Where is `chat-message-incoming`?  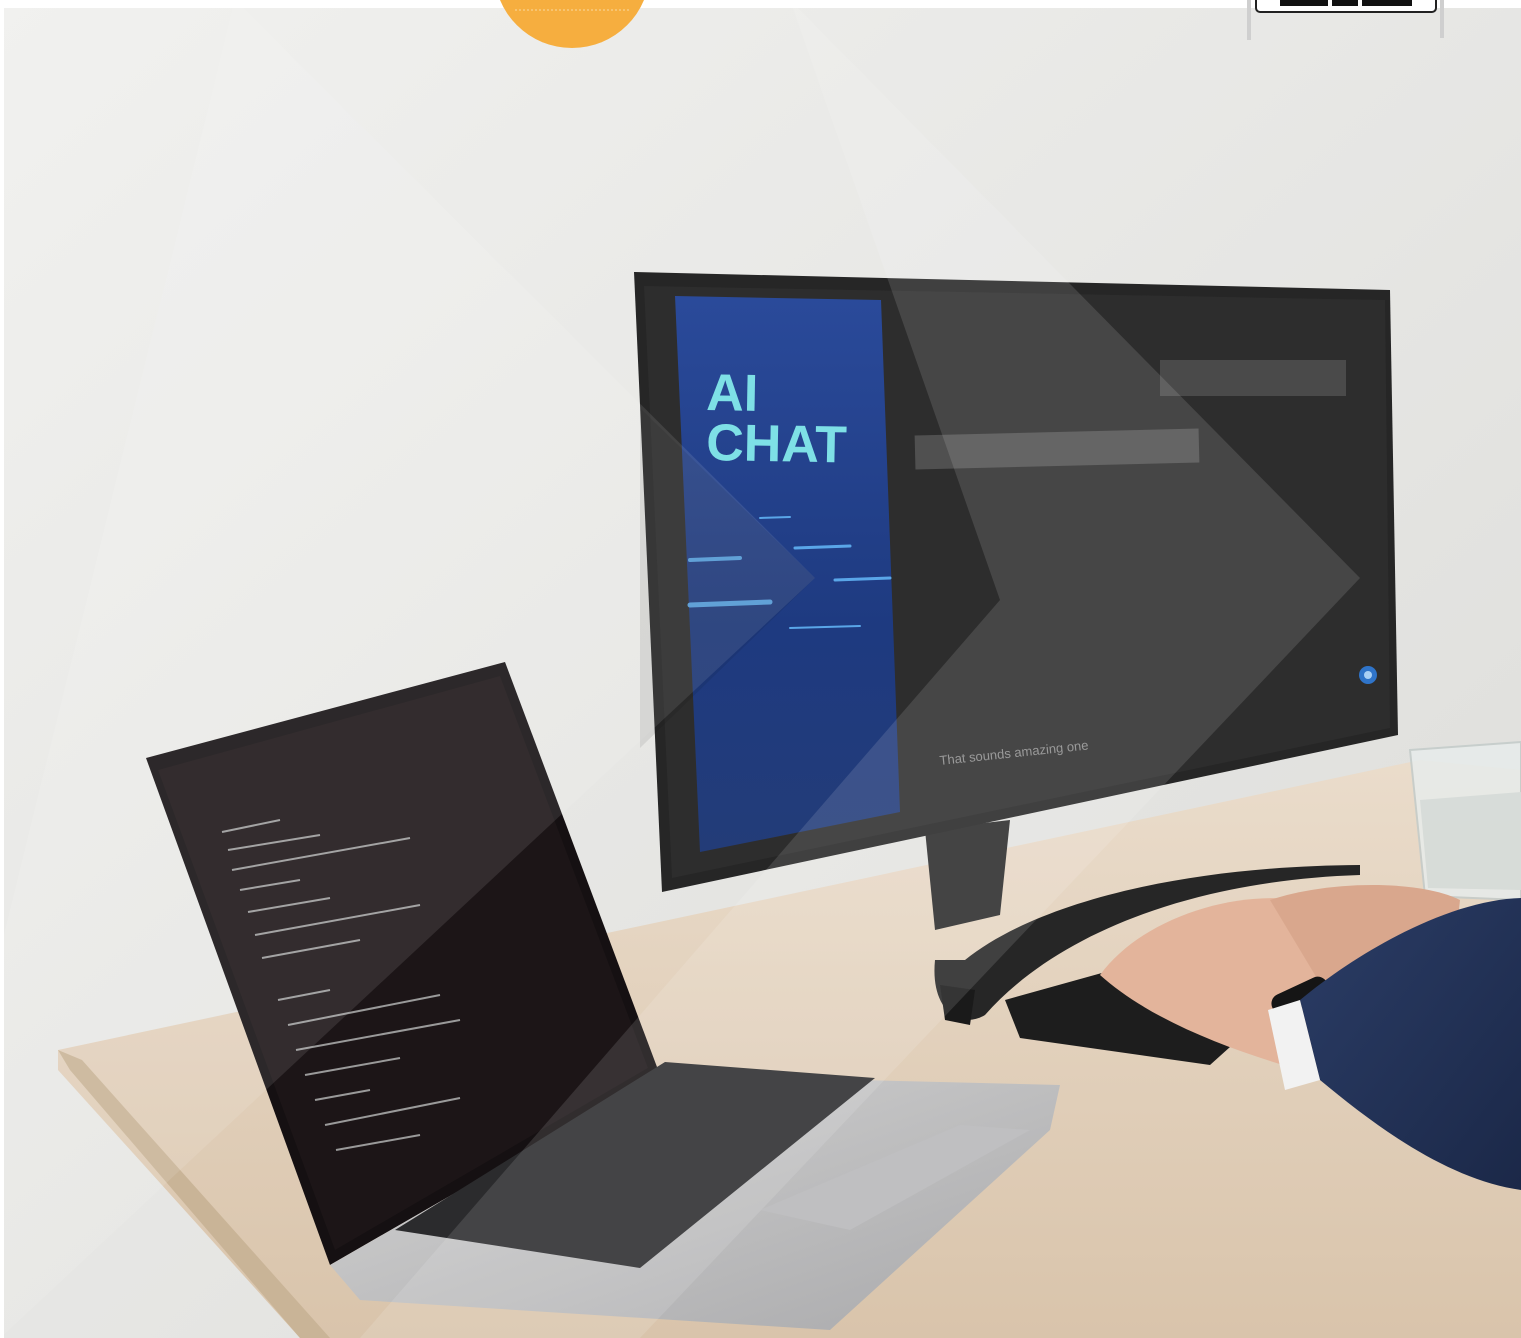 chat-message-incoming is located at coordinates (1253, 378).